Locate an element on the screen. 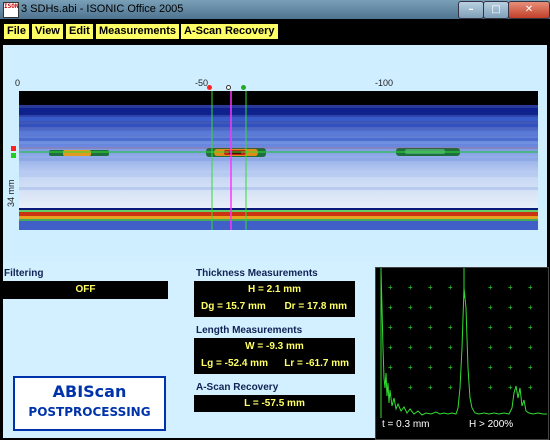 The image size is (550, 440). menu-ascan-recovery: A-Scan Recovery is located at coordinates (229, 31).